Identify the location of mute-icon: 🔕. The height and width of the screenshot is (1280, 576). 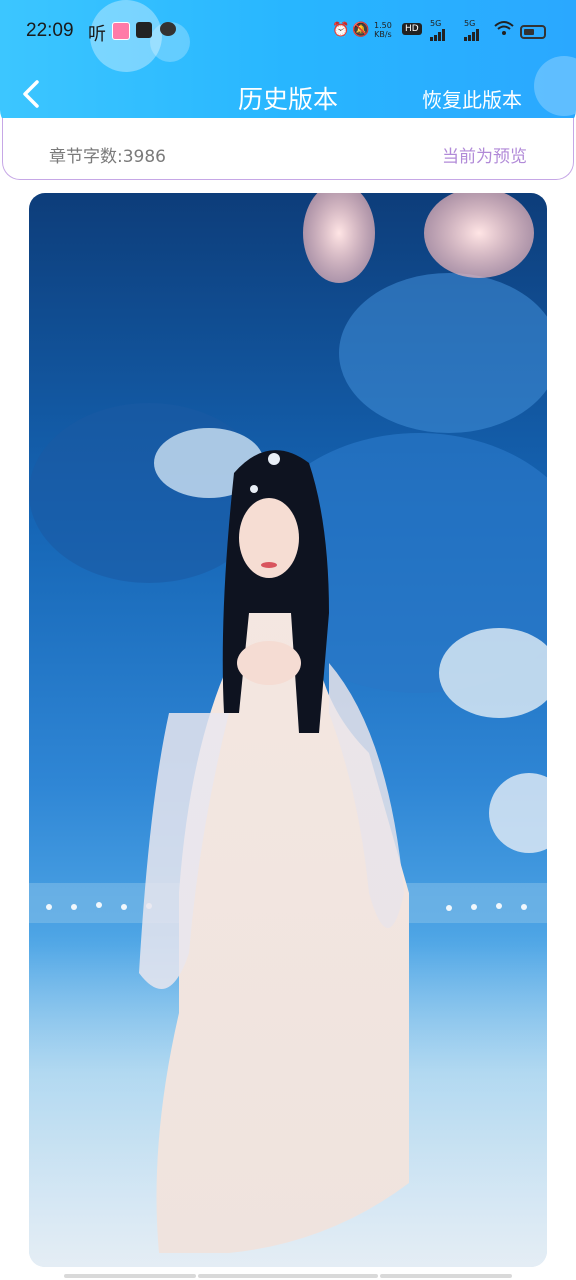
(361, 30).